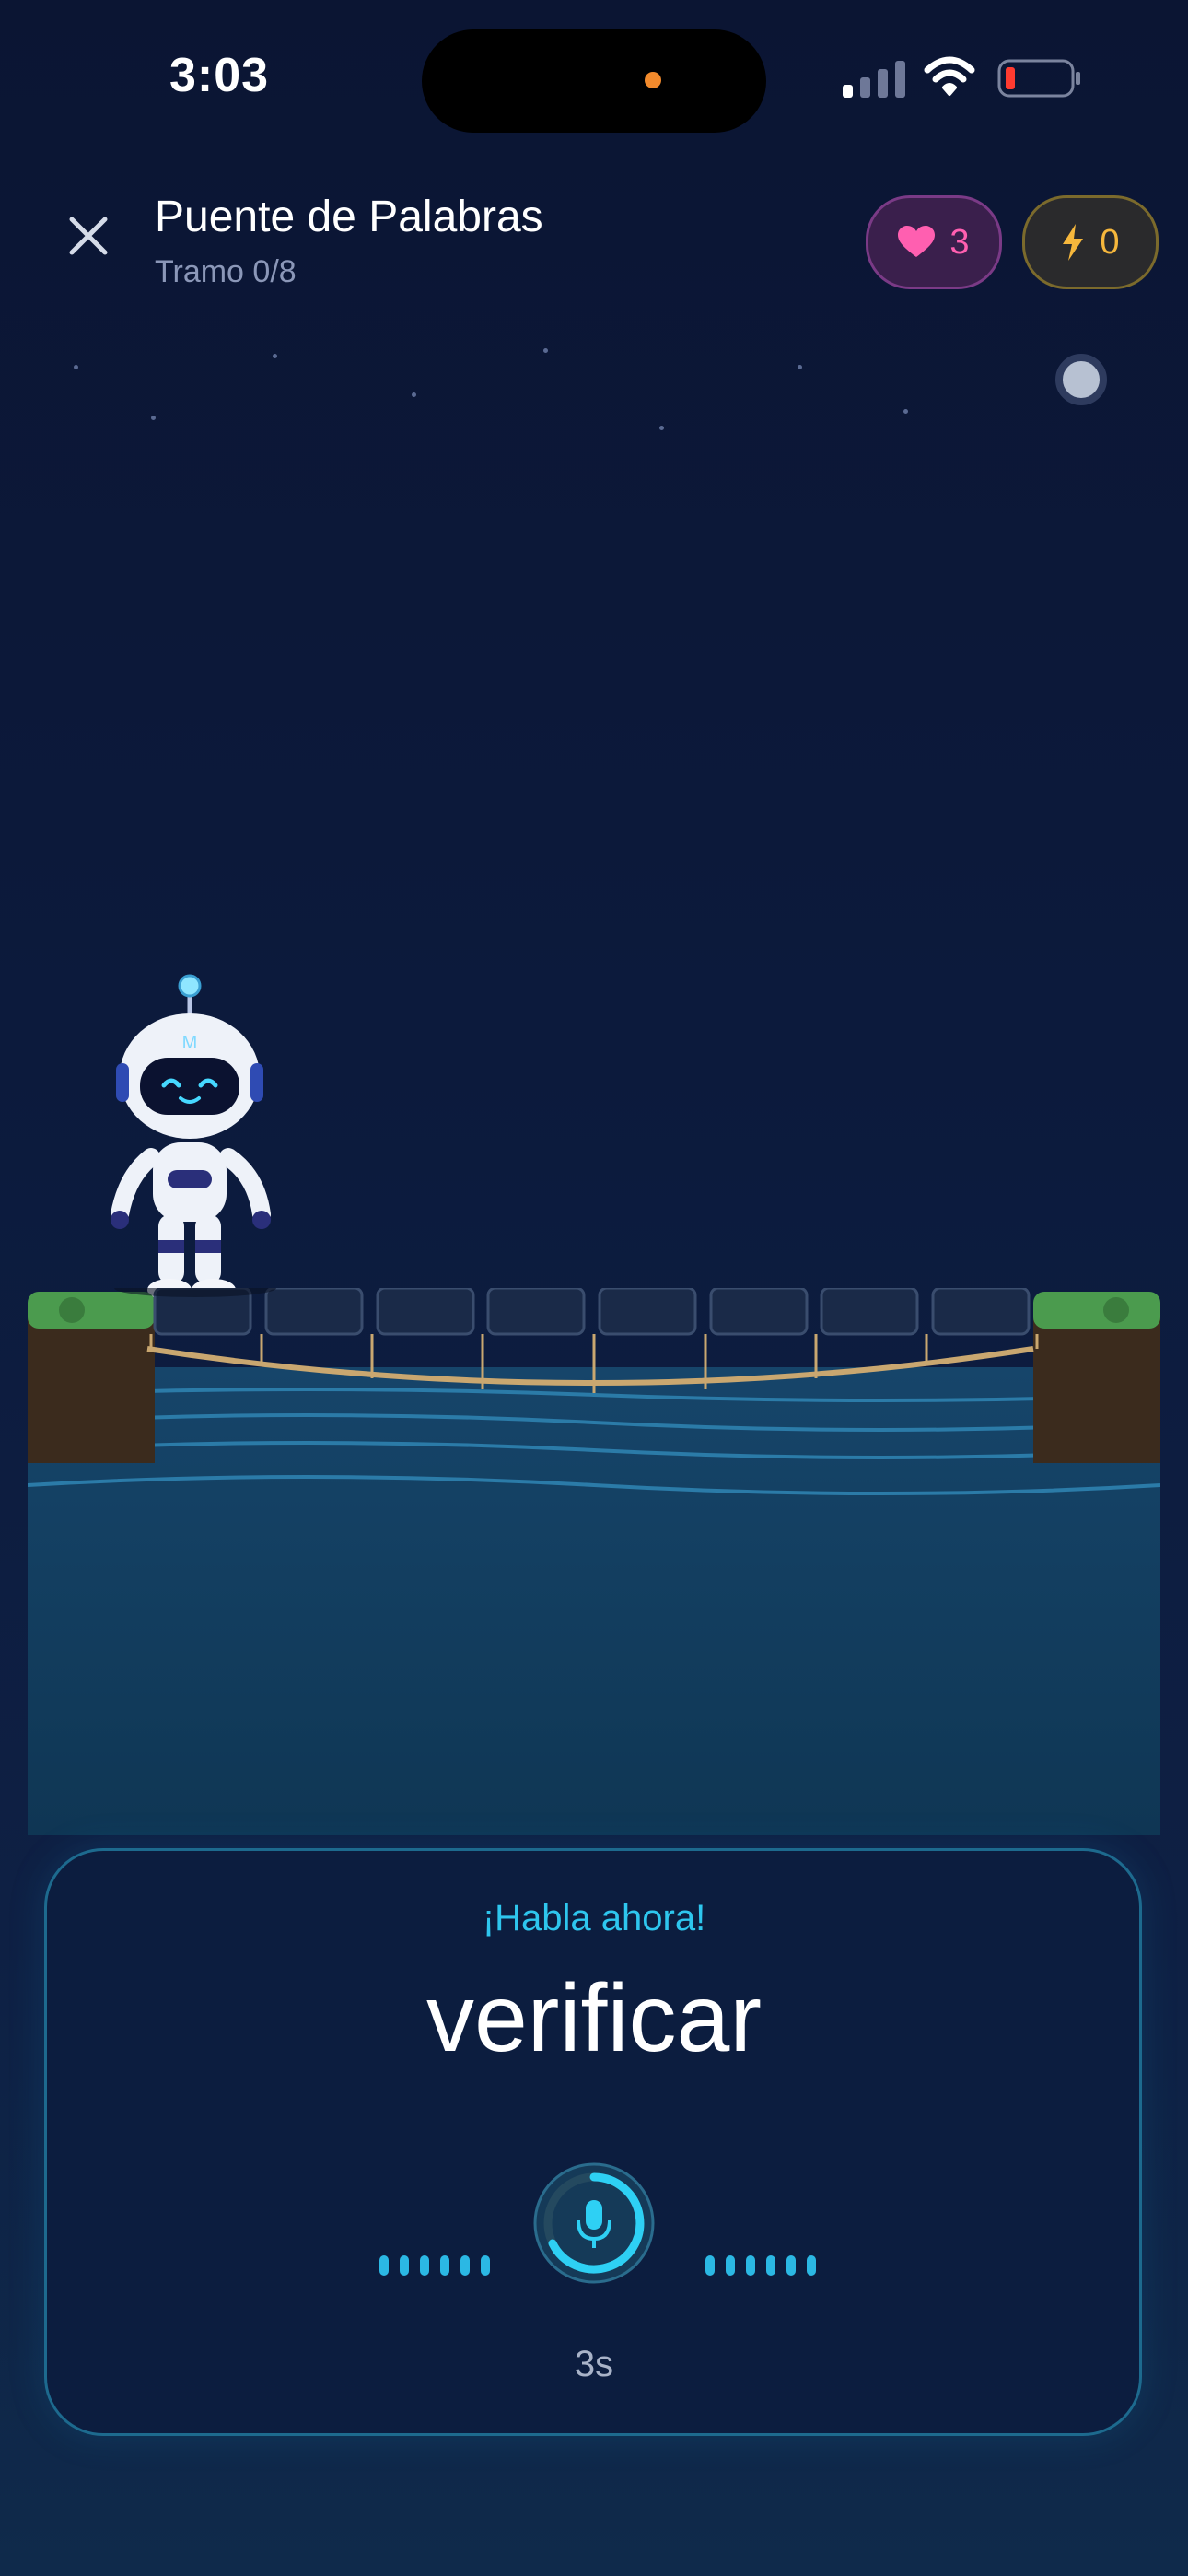  Describe the element at coordinates (349, 217) in the screenshot. I see `page-title: Puente de Palabras` at that location.